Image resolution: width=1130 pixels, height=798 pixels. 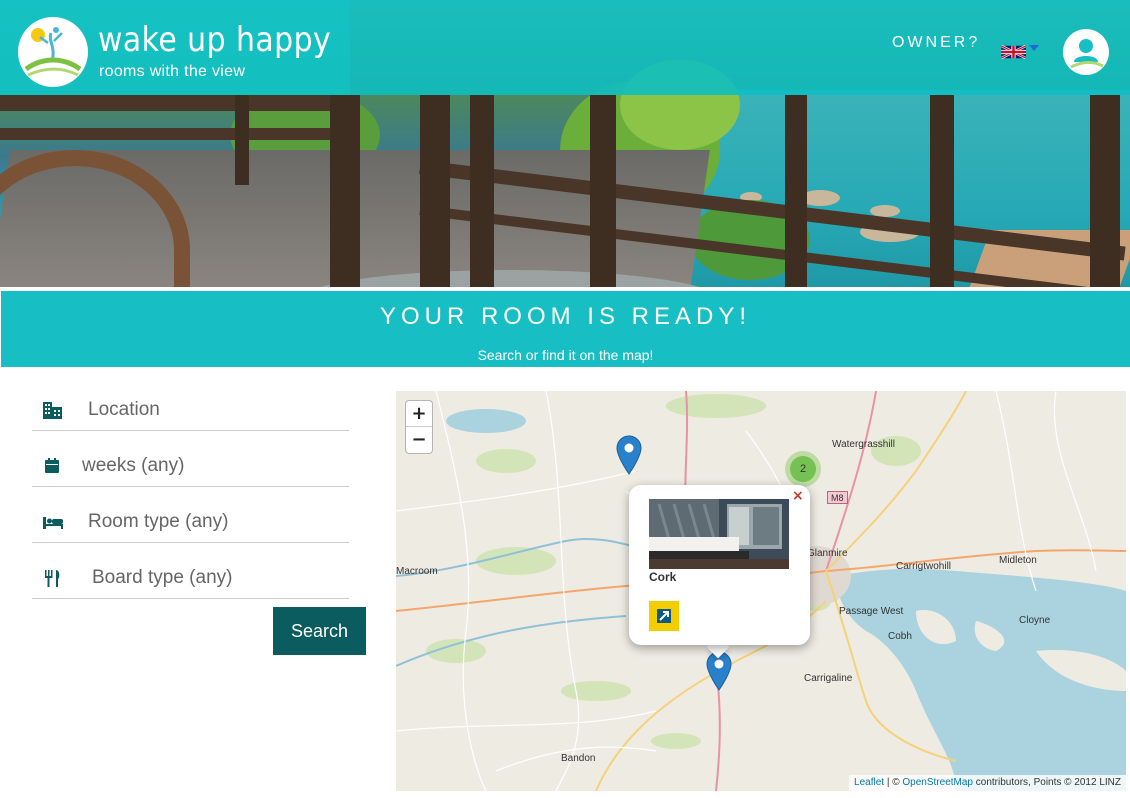 I want to click on marker-cluster: 2, so click(x=803, y=469).